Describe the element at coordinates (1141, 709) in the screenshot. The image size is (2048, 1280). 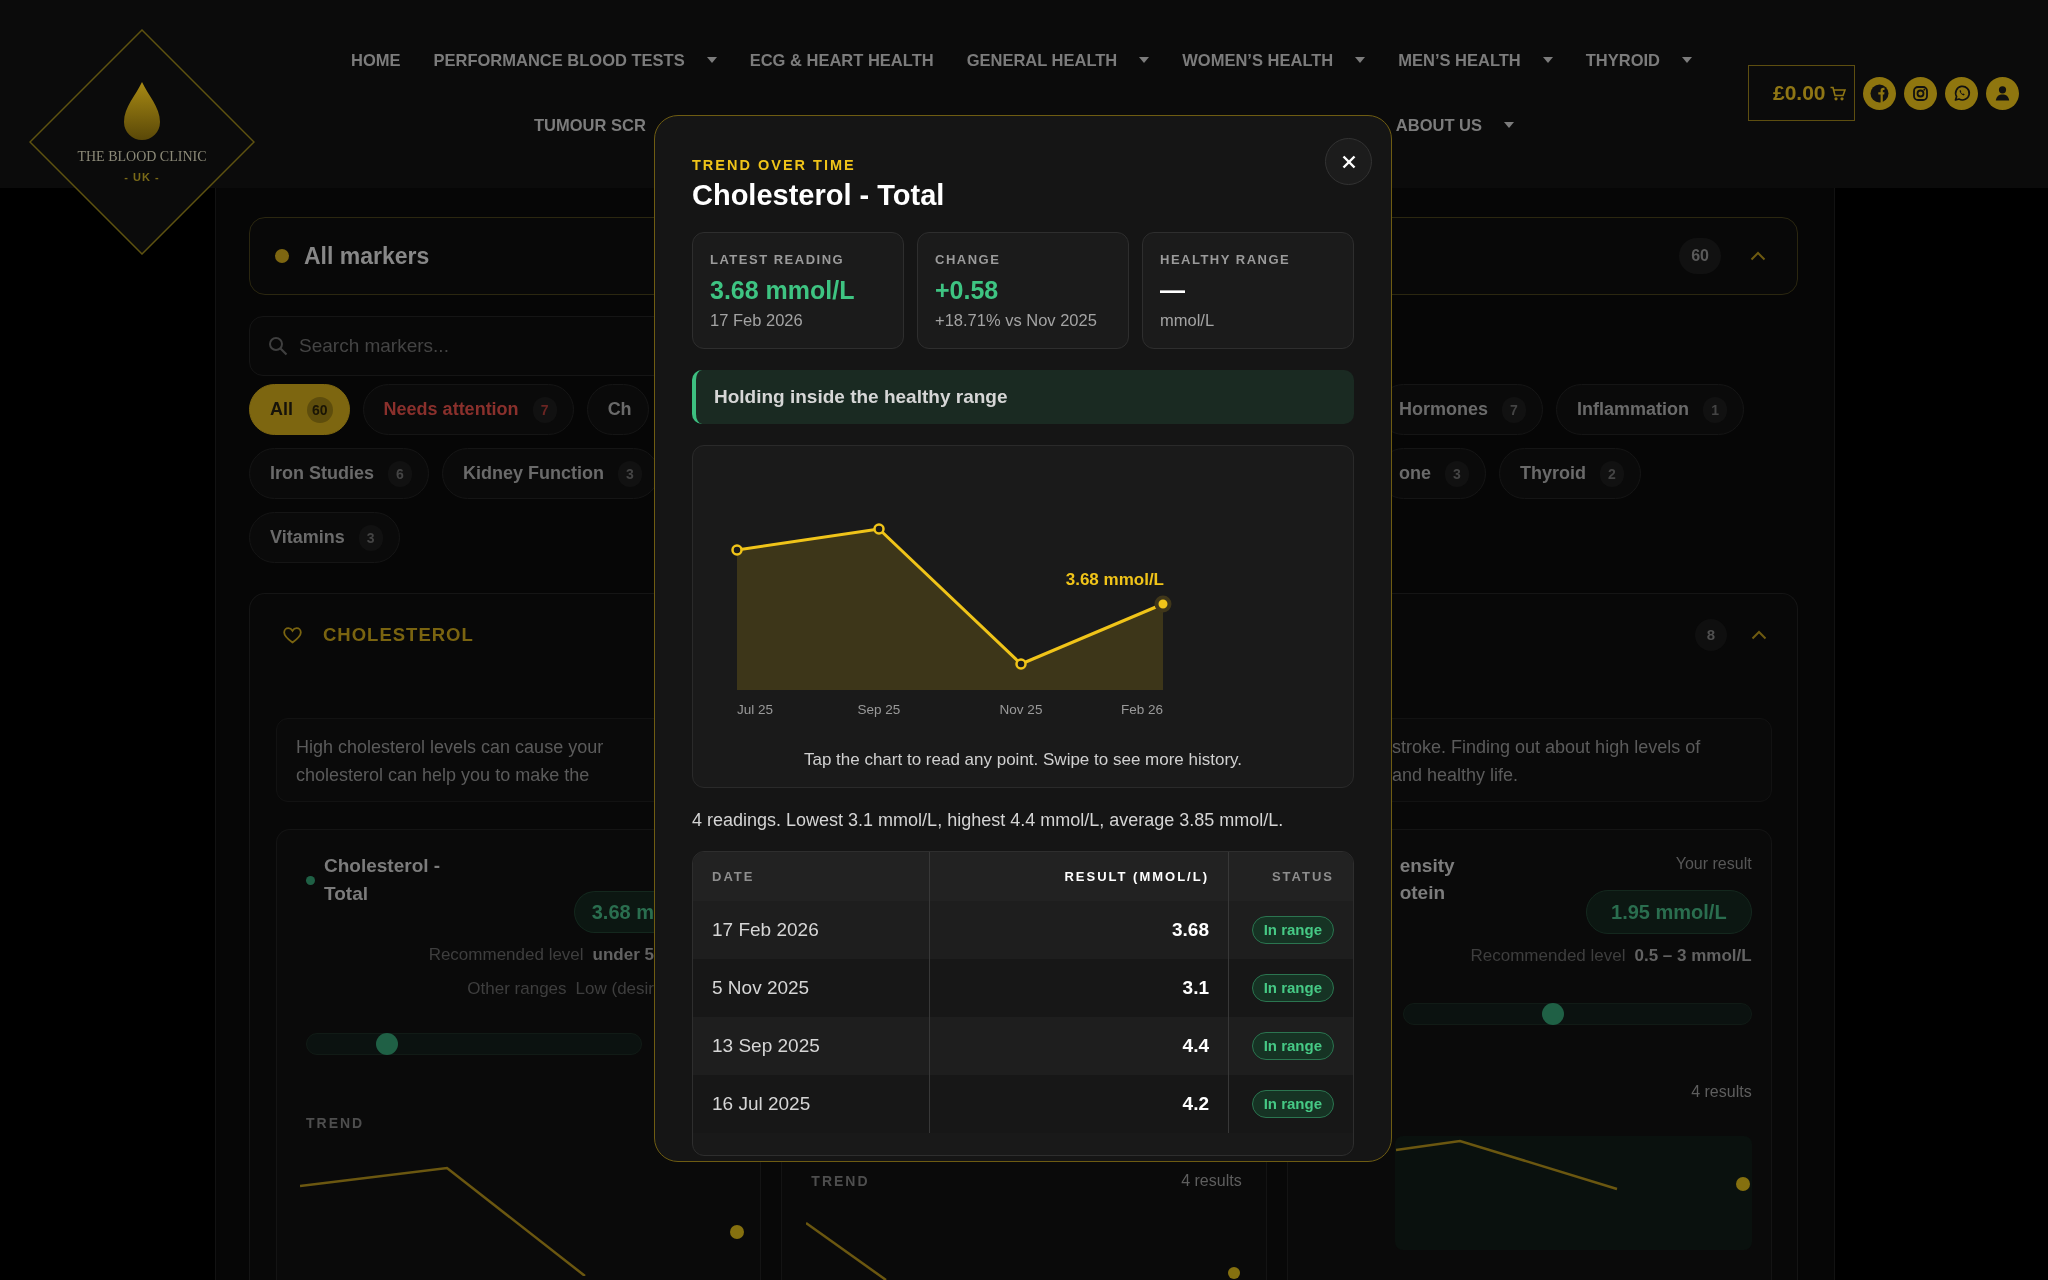
I see `axis-label: Feb 26` at that location.